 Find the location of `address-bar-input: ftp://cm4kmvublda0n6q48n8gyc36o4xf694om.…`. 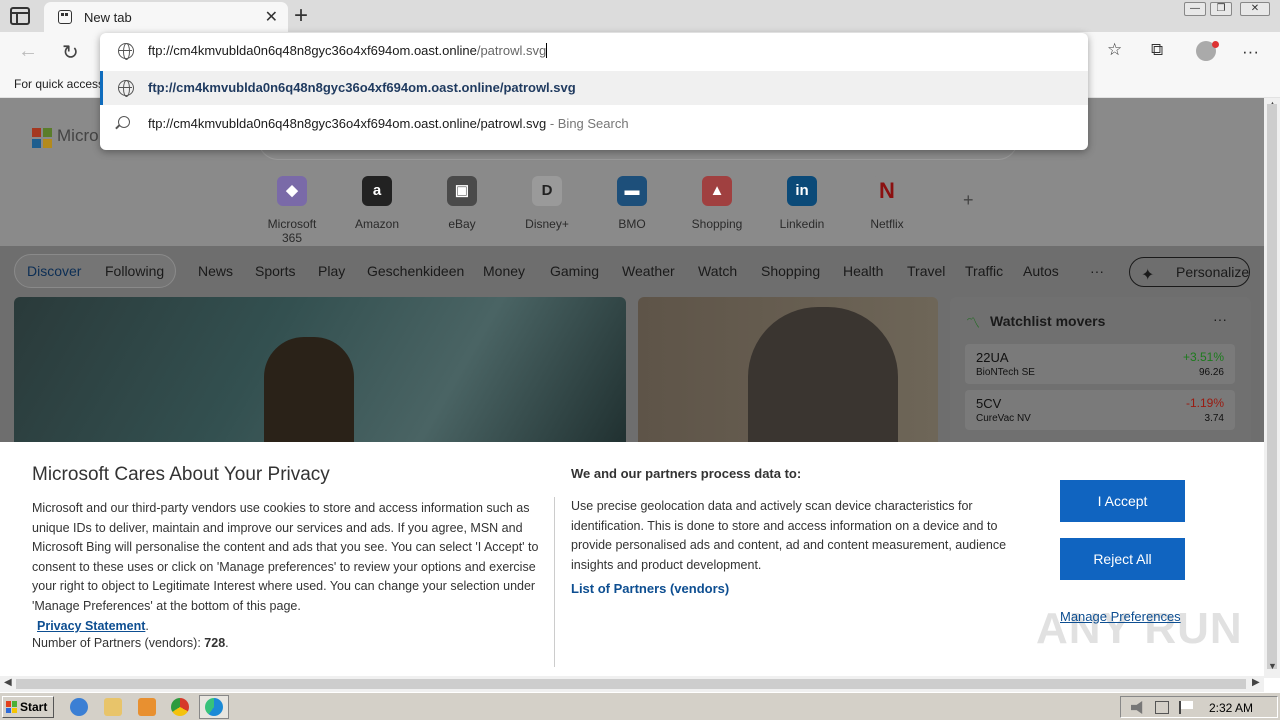

address-bar-input: ftp://cm4kmvublda0n6q48n8gyc36o4xf694om.… is located at coordinates (594, 51).